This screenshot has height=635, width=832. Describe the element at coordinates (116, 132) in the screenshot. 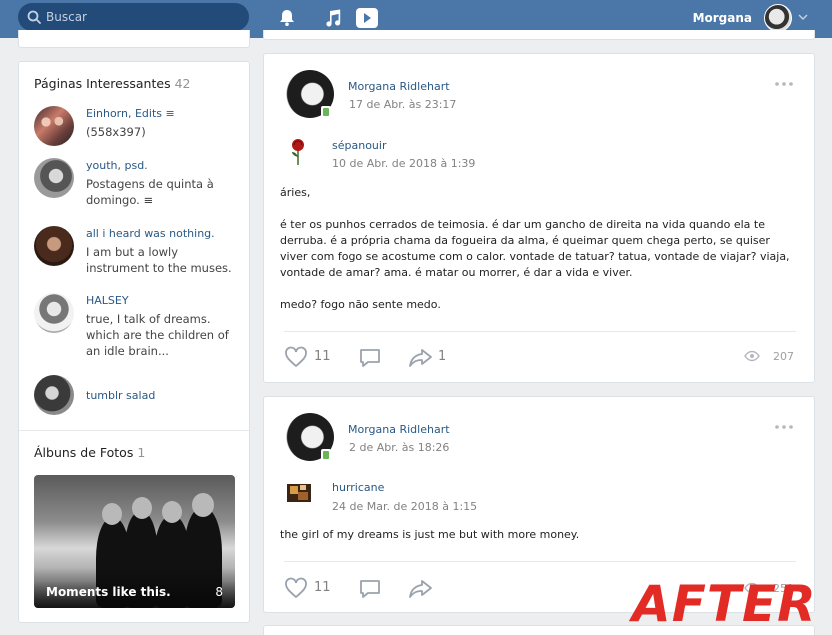

I see `page-description: (558x397)` at that location.